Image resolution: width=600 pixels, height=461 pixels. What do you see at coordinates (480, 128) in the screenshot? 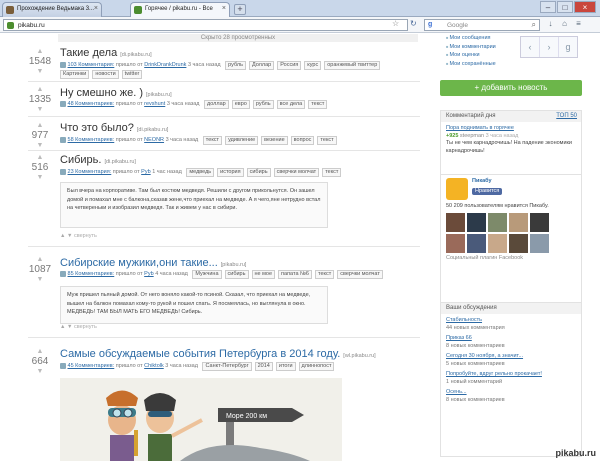
I see `comment-day-link: Пора поднимать в горячее` at bounding box center [480, 128].